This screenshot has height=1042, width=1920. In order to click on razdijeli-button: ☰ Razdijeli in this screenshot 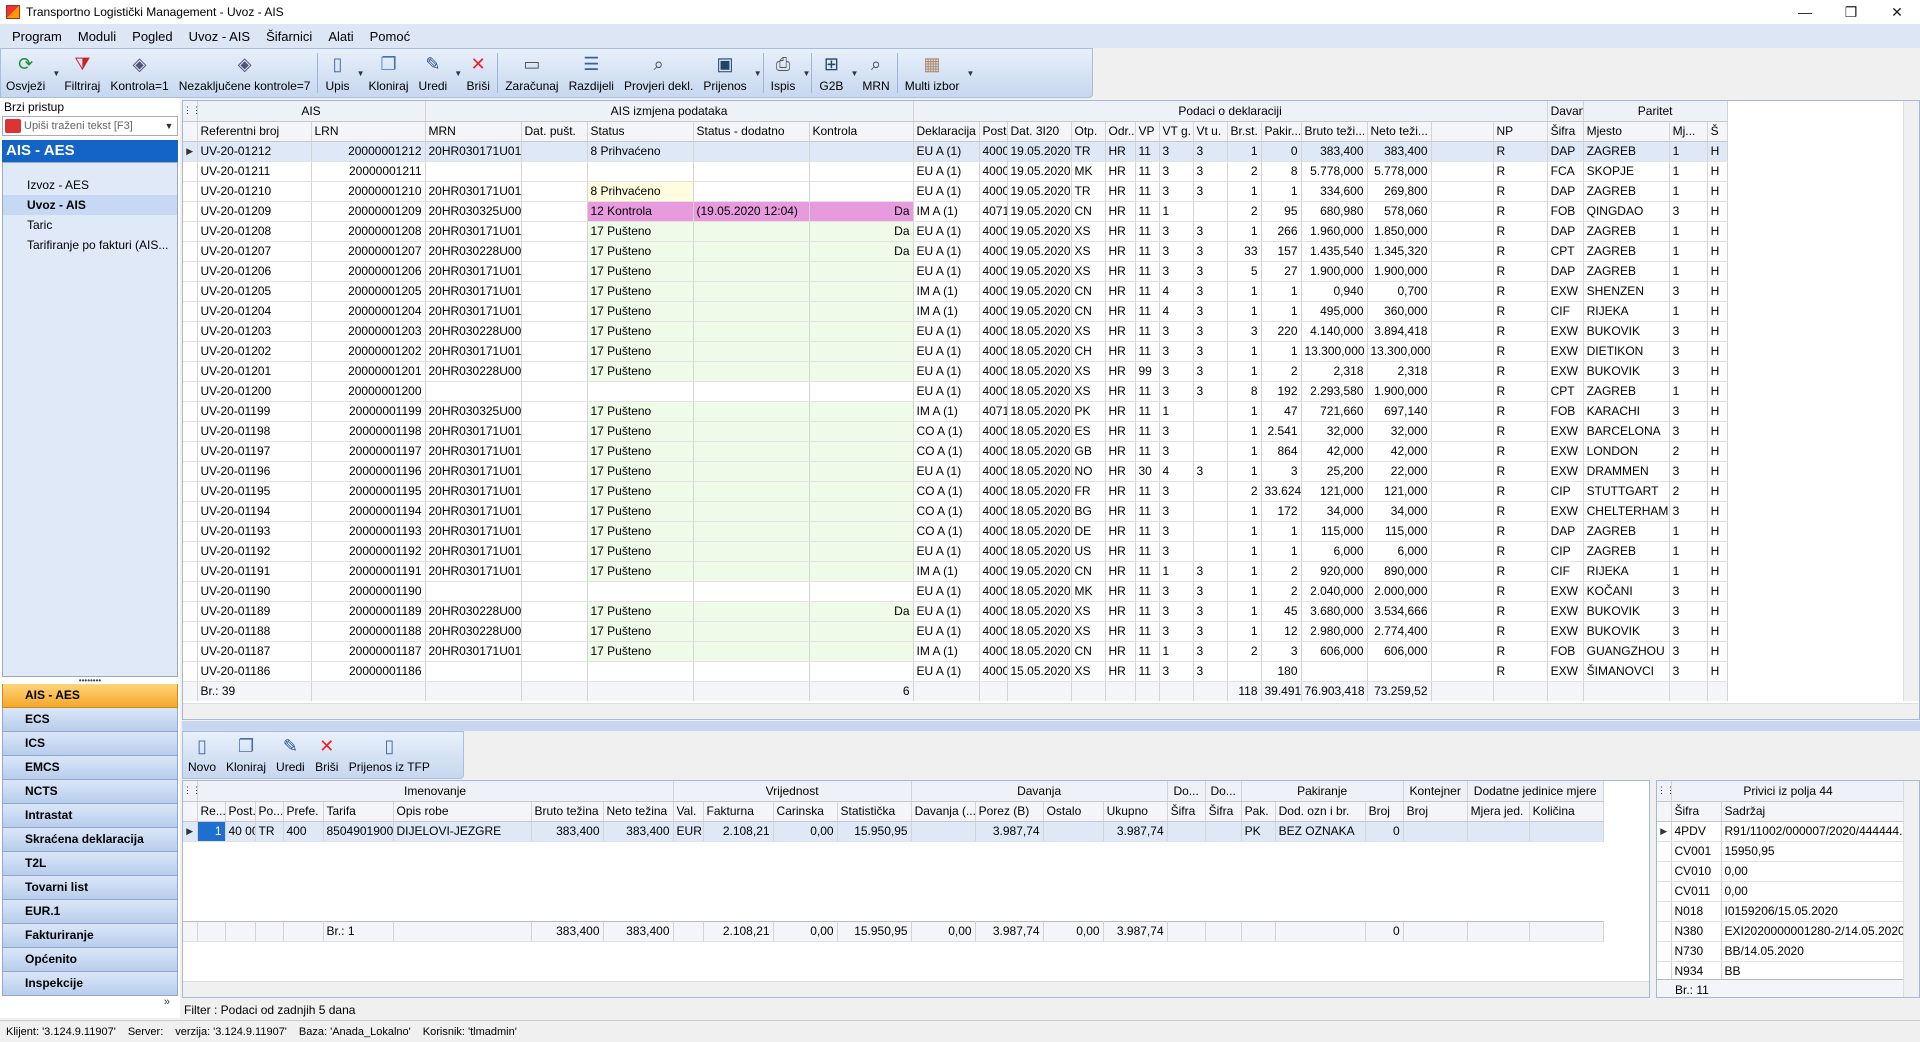, I will do `click(591, 73)`.